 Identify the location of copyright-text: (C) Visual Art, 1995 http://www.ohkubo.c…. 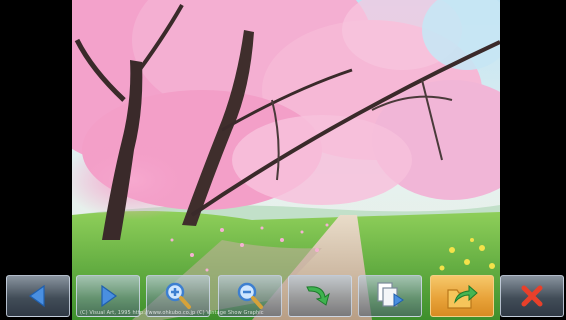
(172, 313).